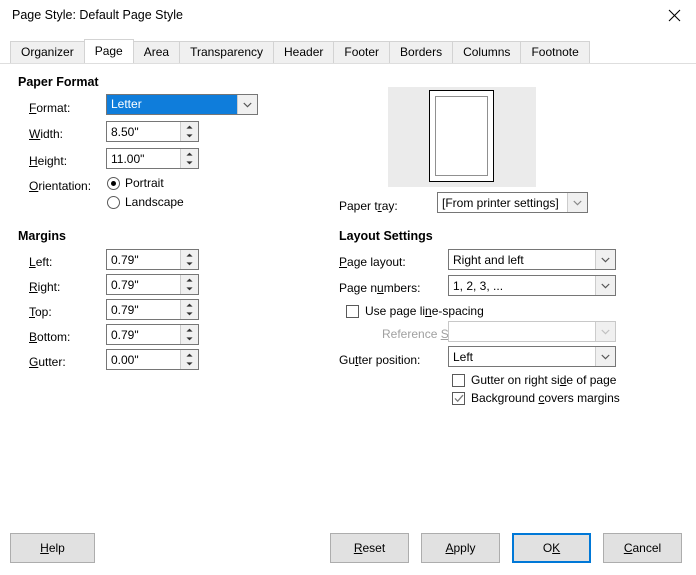 The image size is (696, 575). What do you see at coordinates (152, 309) in the screenshot?
I see `margin-top-field: 0.79"` at bounding box center [152, 309].